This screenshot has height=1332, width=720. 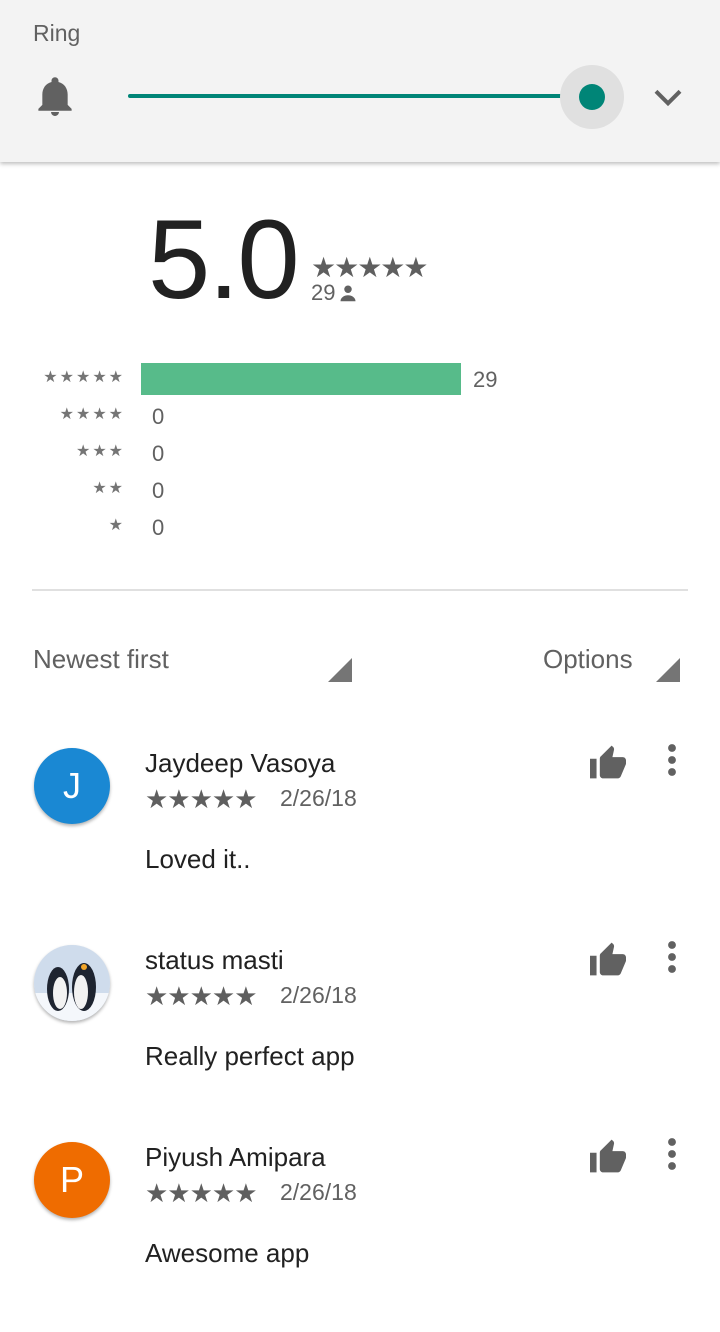 What do you see at coordinates (108, 488) in the screenshot?
I see `histogram-stars: ★★` at bounding box center [108, 488].